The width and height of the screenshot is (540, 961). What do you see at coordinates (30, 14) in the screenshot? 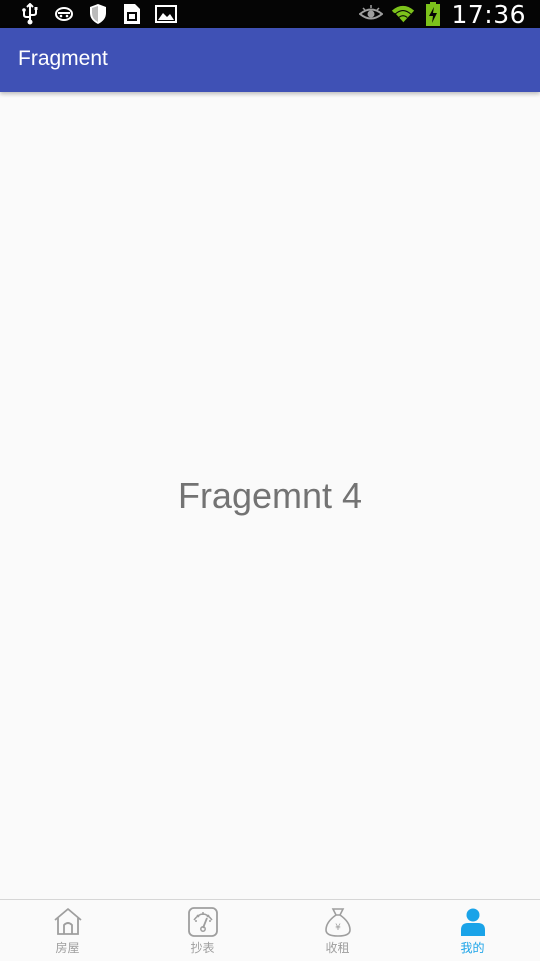
I see `usb-icon` at bounding box center [30, 14].